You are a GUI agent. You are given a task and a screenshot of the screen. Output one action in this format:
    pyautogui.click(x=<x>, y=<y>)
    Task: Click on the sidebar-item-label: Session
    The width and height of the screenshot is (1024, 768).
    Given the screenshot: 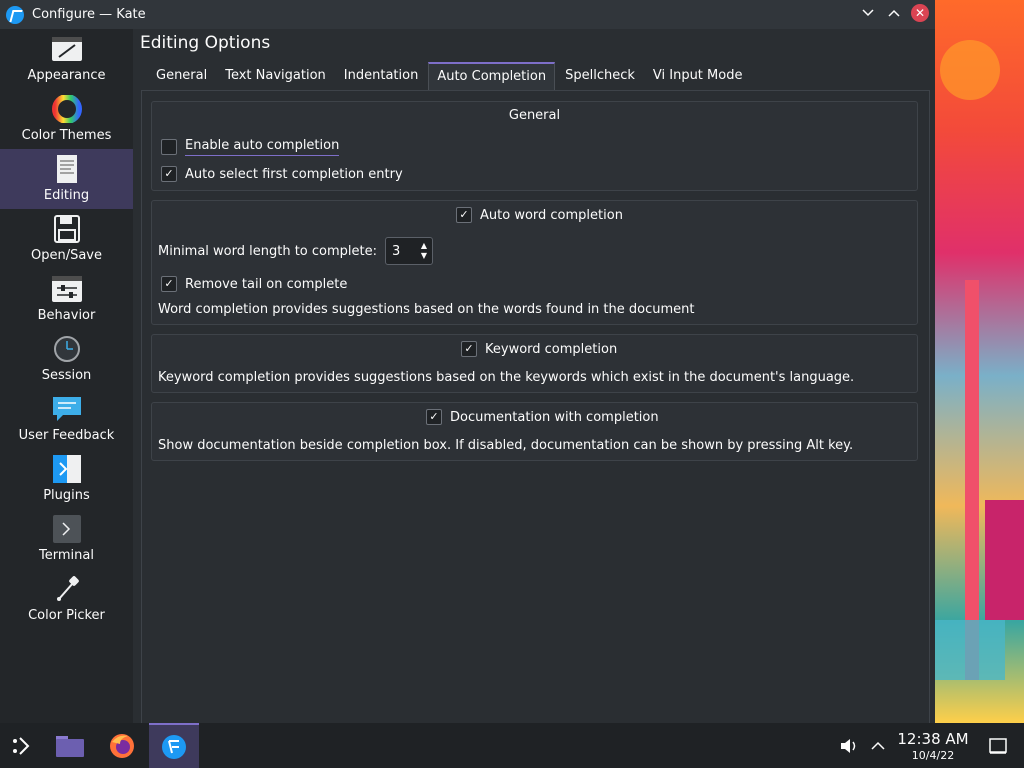 What is the action you would take?
    pyautogui.click(x=66, y=375)
    